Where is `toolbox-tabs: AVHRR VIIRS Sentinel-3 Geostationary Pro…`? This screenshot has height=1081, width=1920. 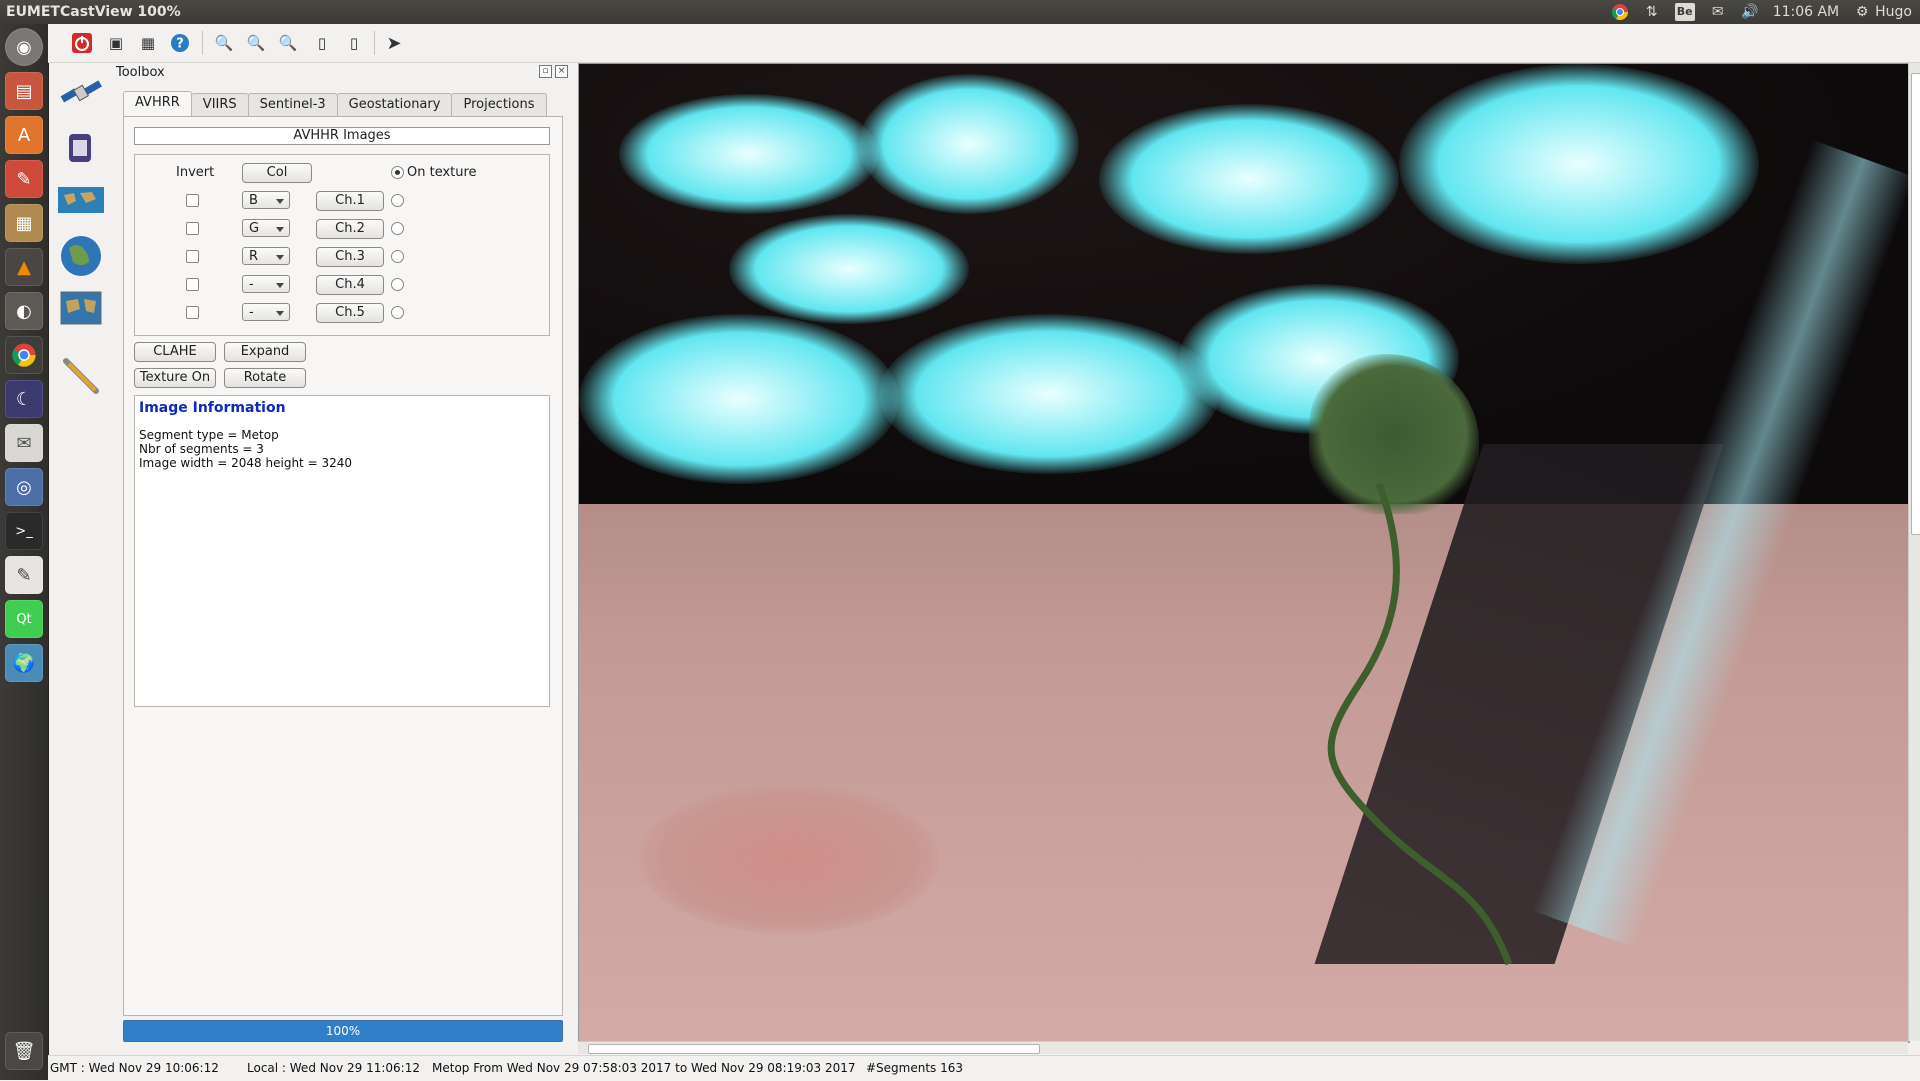 toolbox-tabs: AVHRR VIIRS Sentinel-3 Geostationary Pro… is located at coordinates (335, 104).